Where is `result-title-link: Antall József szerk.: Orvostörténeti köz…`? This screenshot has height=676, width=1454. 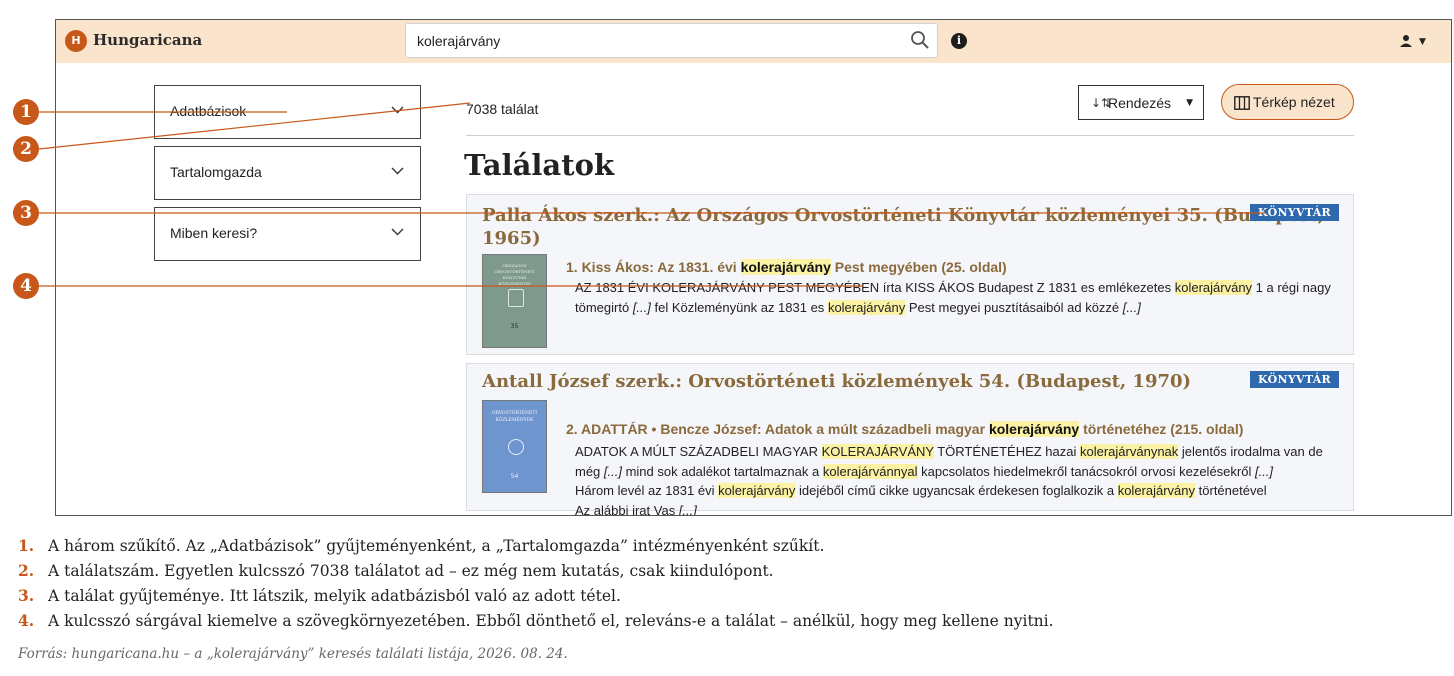 result-title-link: Antall József szerk.: Orvostörténeti köz… is located at coordinates (836, 381).